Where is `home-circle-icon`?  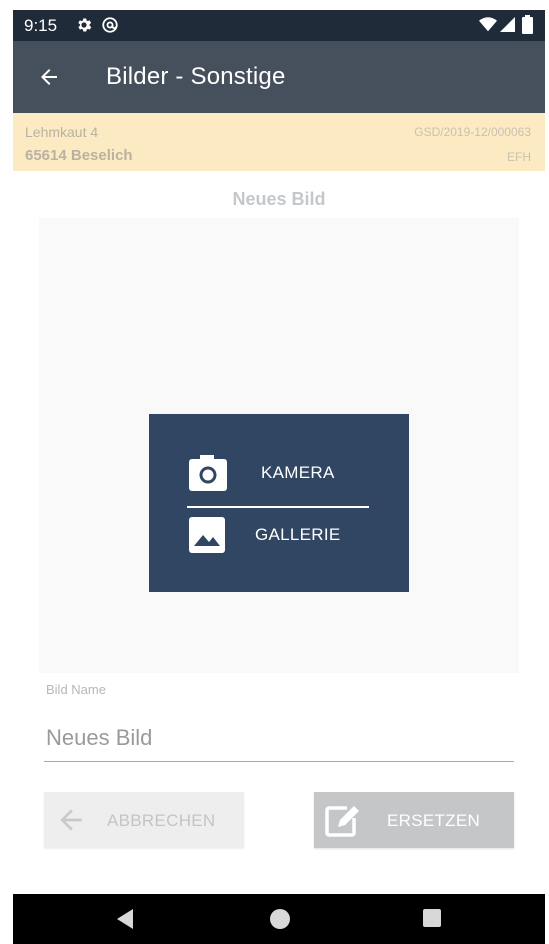
home-circle-icon is located at coordinates (280, 921).